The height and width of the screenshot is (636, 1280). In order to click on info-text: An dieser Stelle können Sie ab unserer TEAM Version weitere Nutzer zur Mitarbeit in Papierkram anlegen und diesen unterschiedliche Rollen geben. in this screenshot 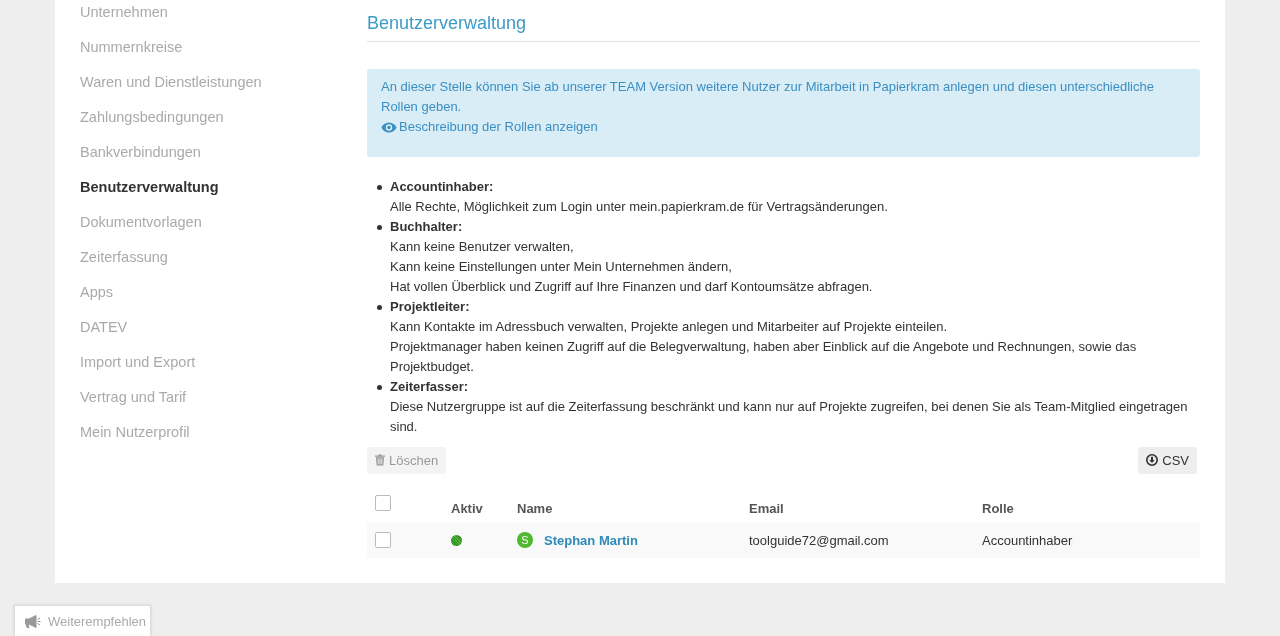, I will do `click(768, 97)`.